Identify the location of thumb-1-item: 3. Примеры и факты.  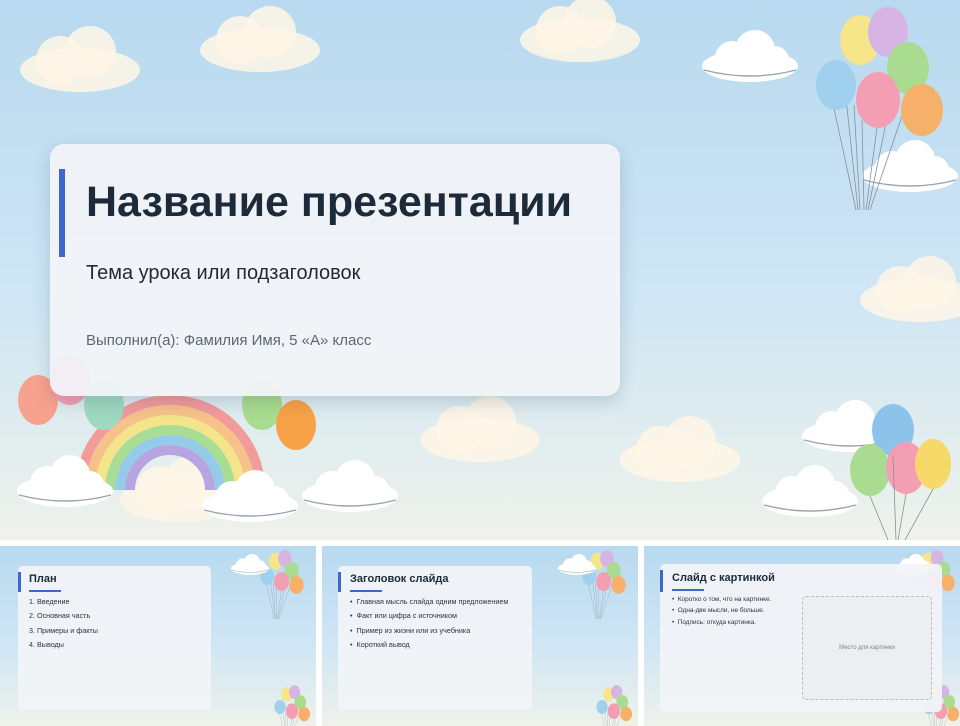
(63, 630).